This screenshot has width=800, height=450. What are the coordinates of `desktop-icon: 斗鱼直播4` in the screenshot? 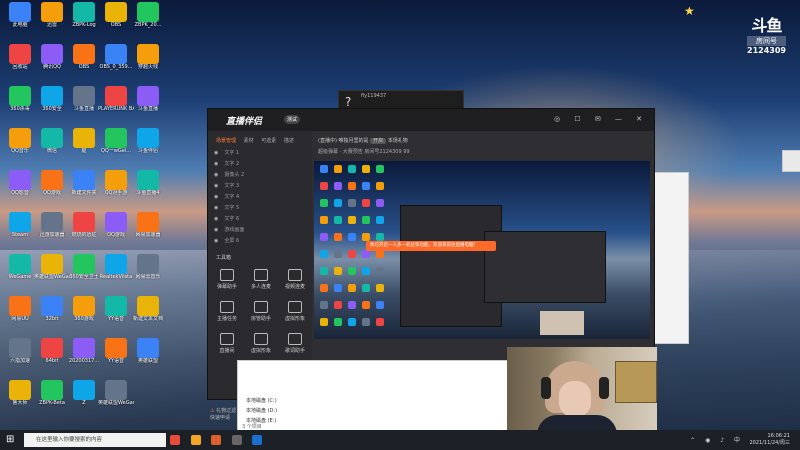 It's located at (148, 188).